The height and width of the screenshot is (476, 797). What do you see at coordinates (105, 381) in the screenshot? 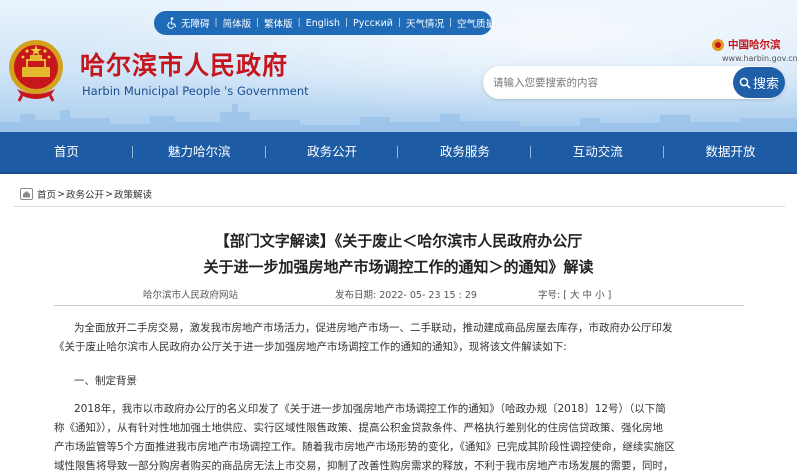
I see `section-heading-background: 一、制定背景` at bounding box center [105, 381].